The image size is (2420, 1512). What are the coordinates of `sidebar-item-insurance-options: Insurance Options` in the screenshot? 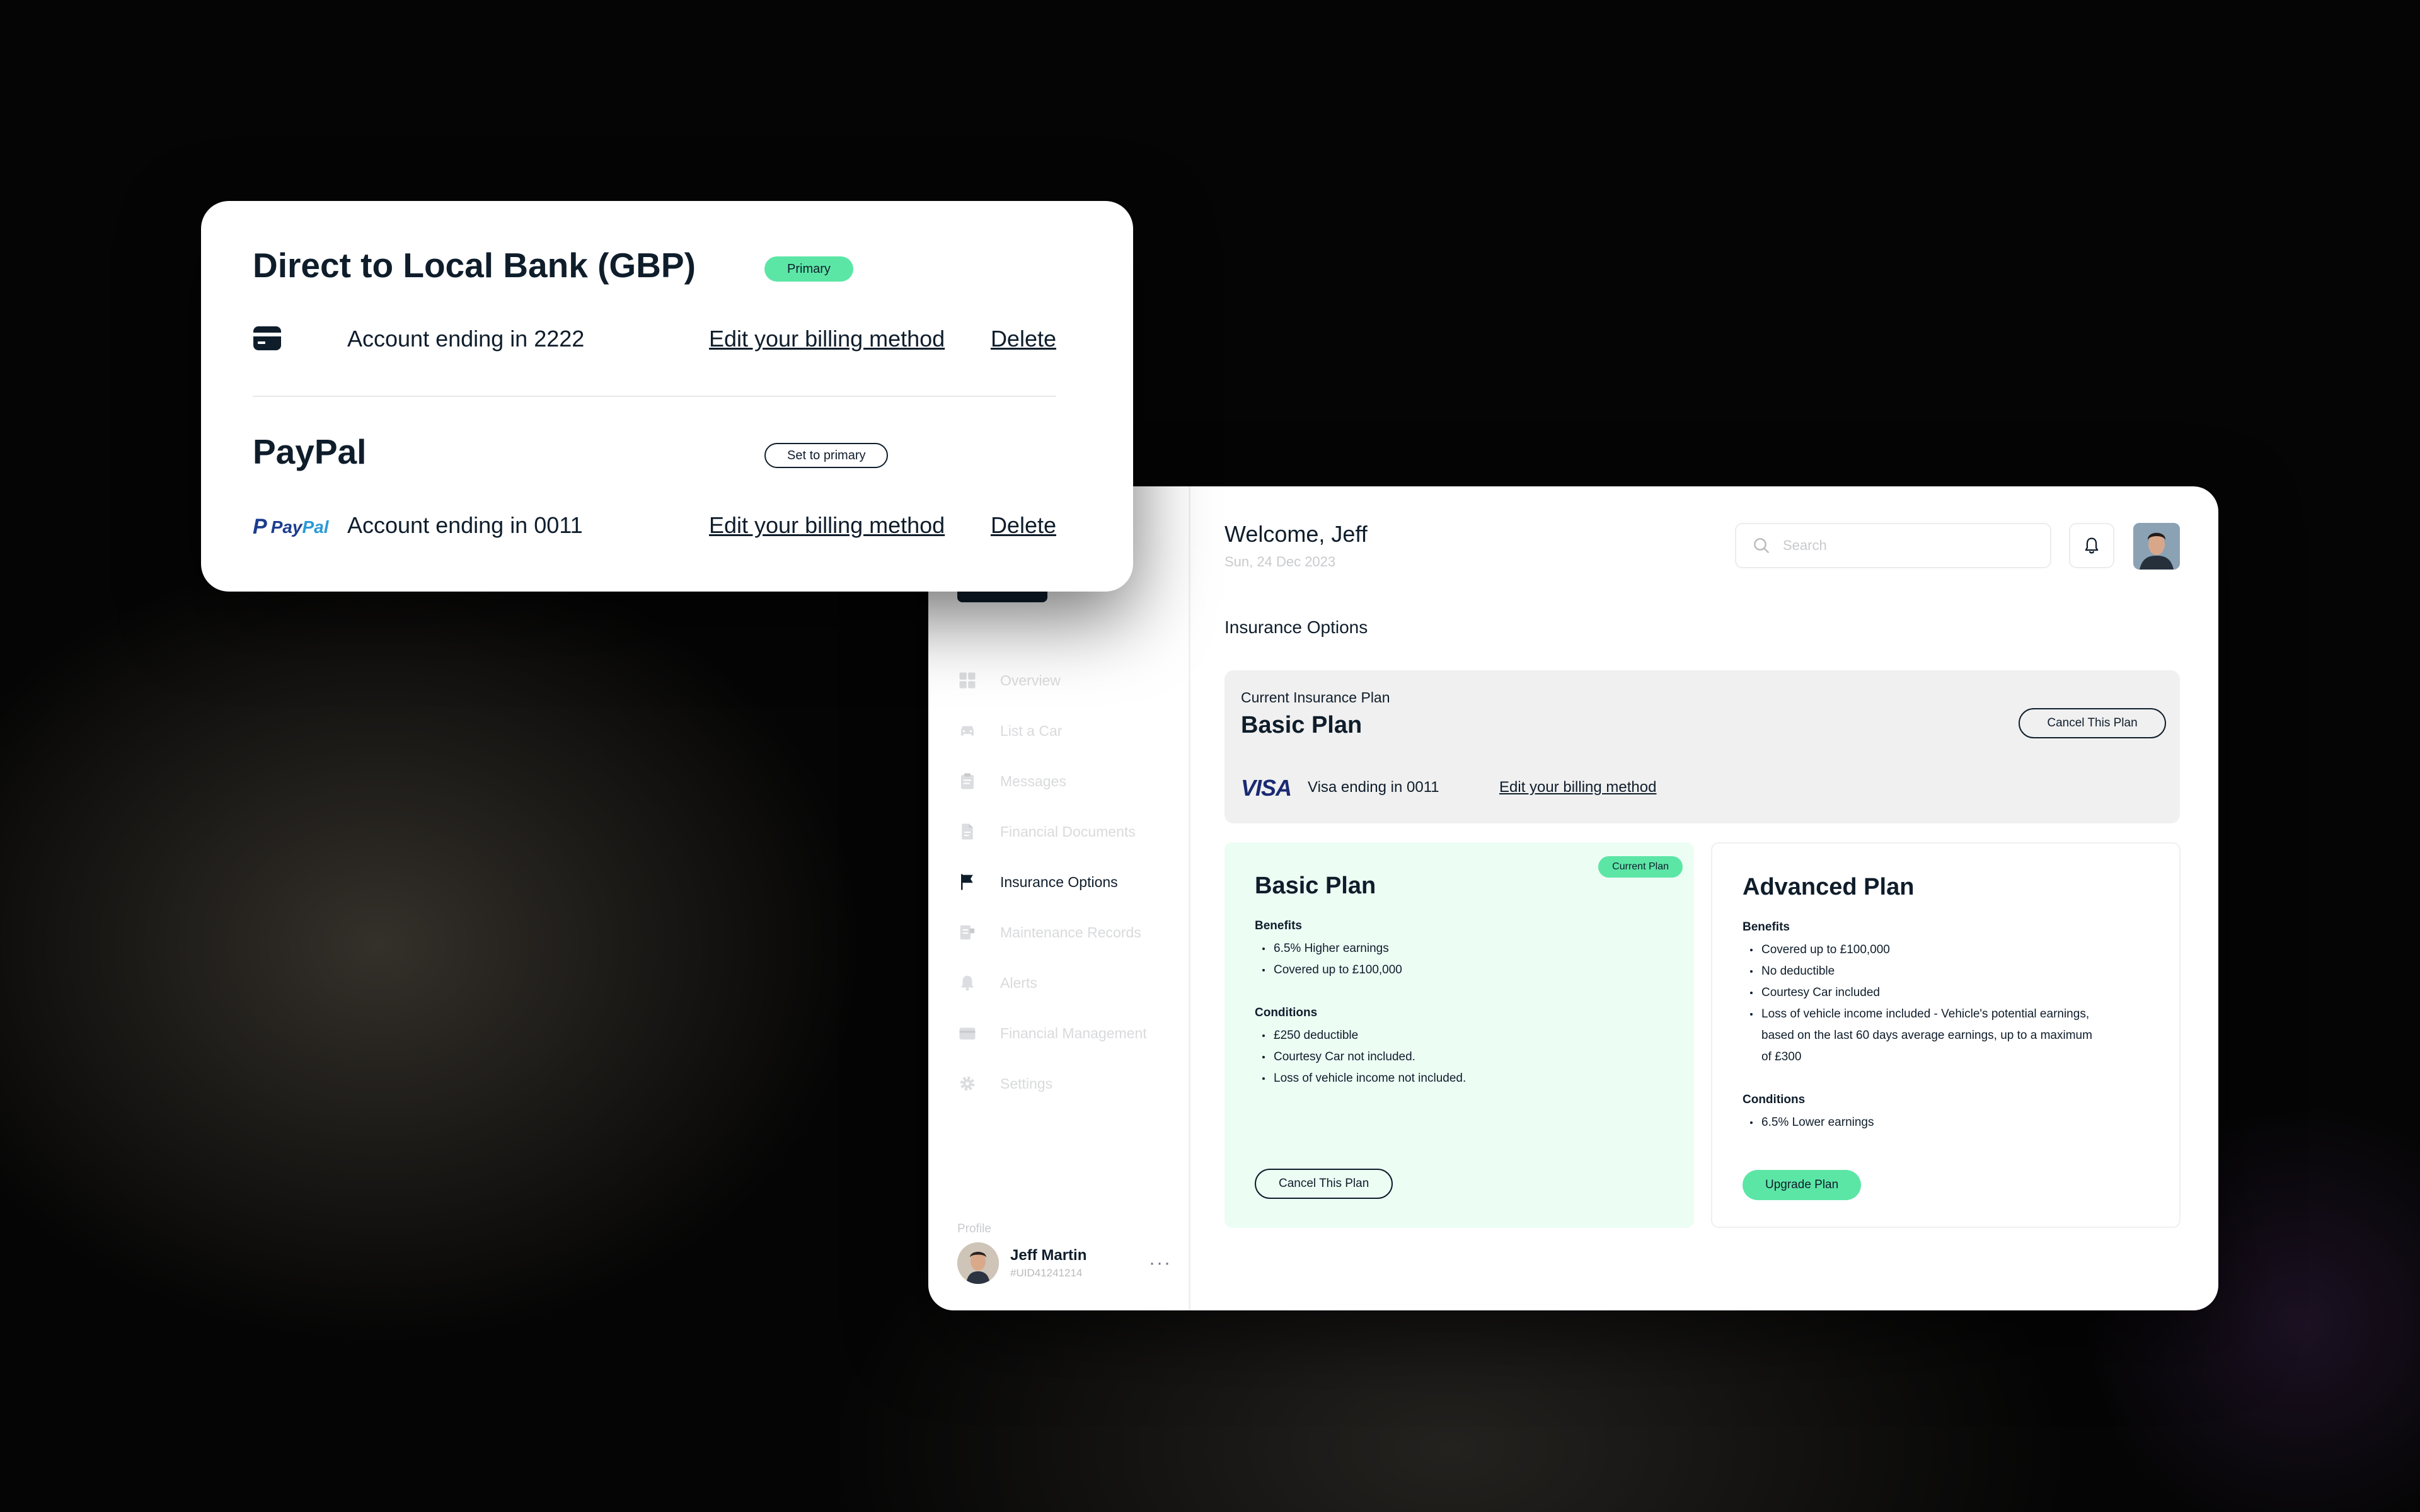 It's located at (1070, 882).